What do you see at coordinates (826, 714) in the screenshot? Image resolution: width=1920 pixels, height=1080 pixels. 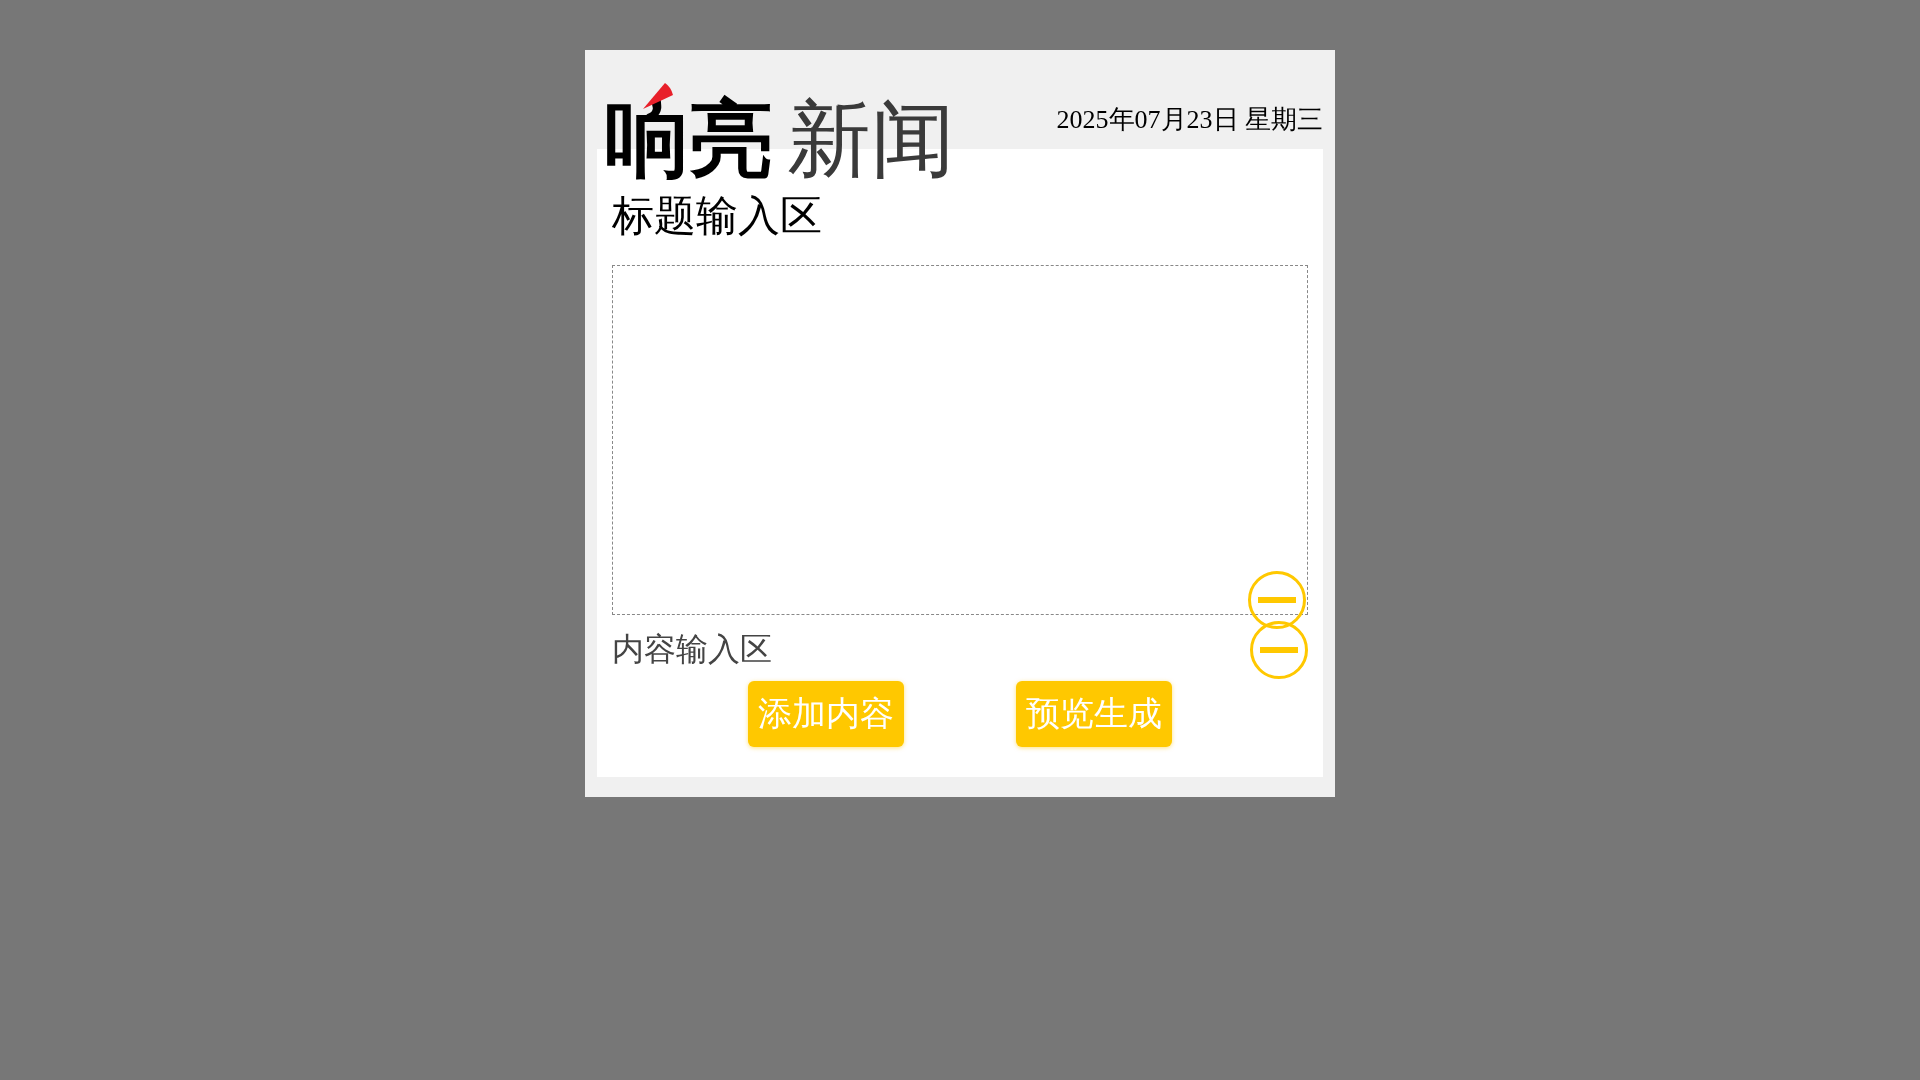 I see `action-button: 添加内容` at bounding box center [826, 714].